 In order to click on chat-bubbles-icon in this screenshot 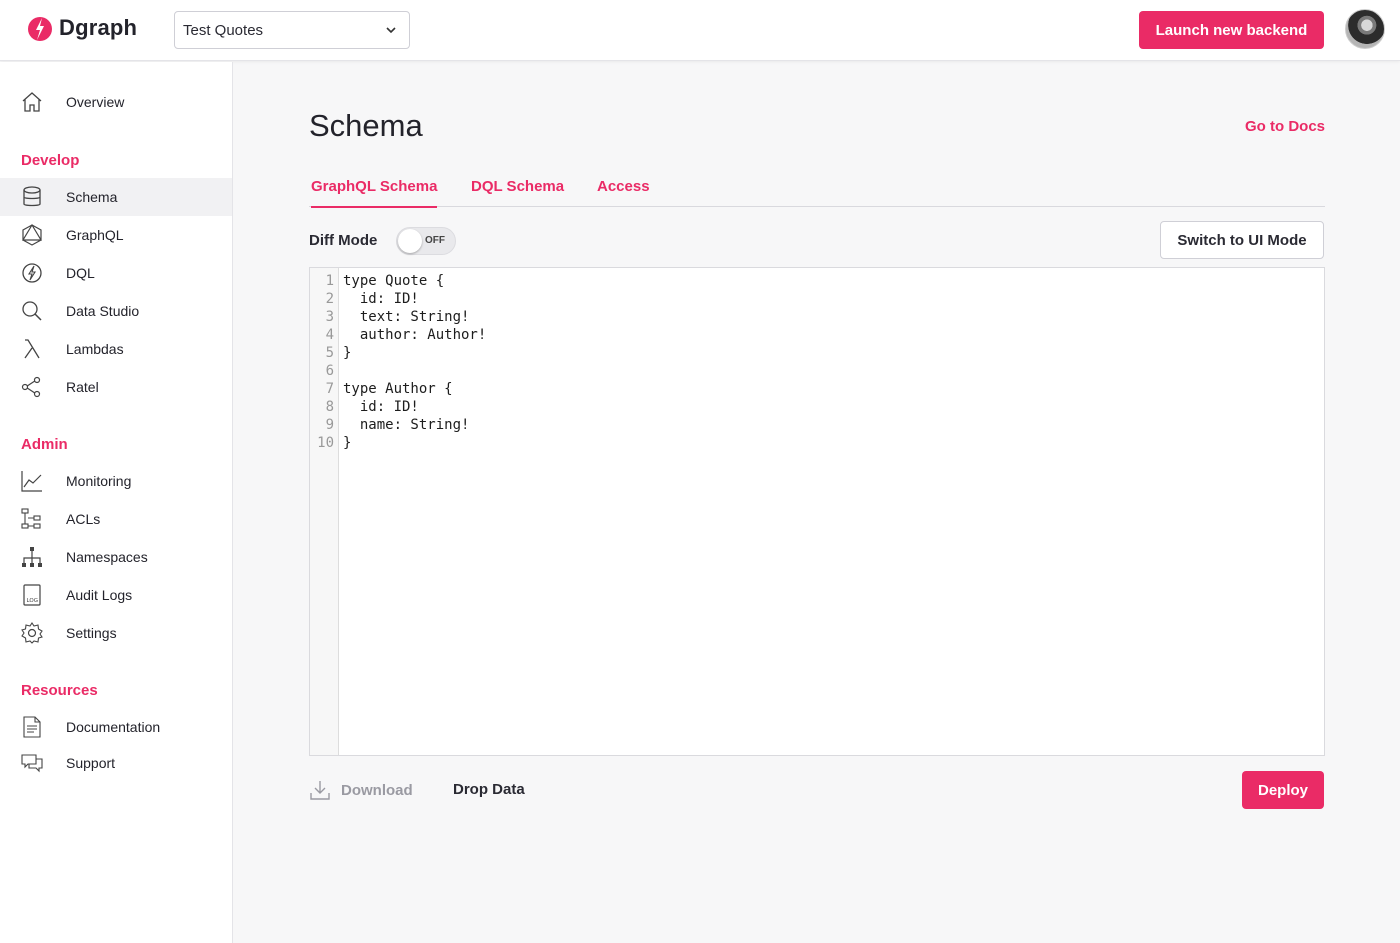, I will do `click(32, 763)`.